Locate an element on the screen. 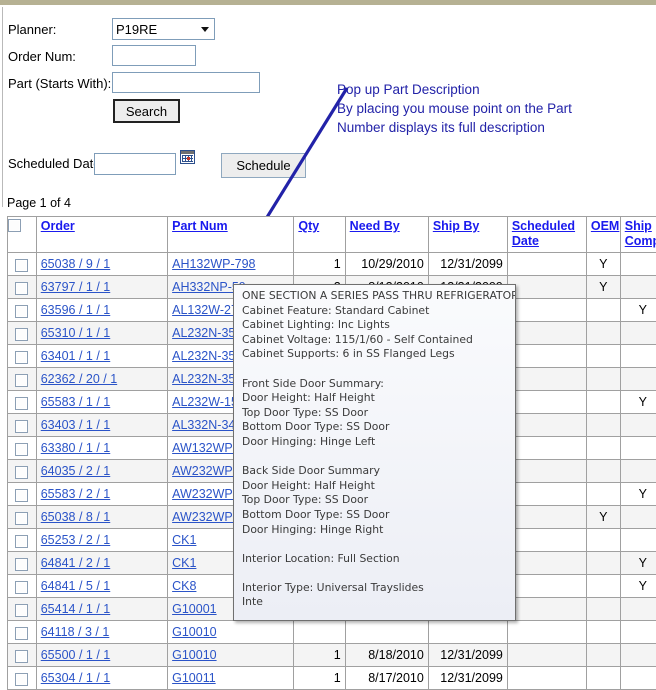  cell-order: 64841 / 5 / 1 is located at coordinates (101, 586).